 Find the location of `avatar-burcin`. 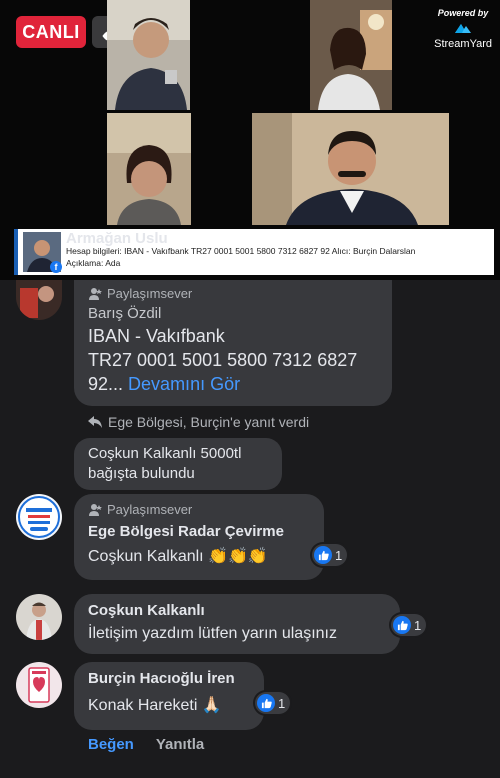

avatar-burcin is located at coordinates (39, 685).